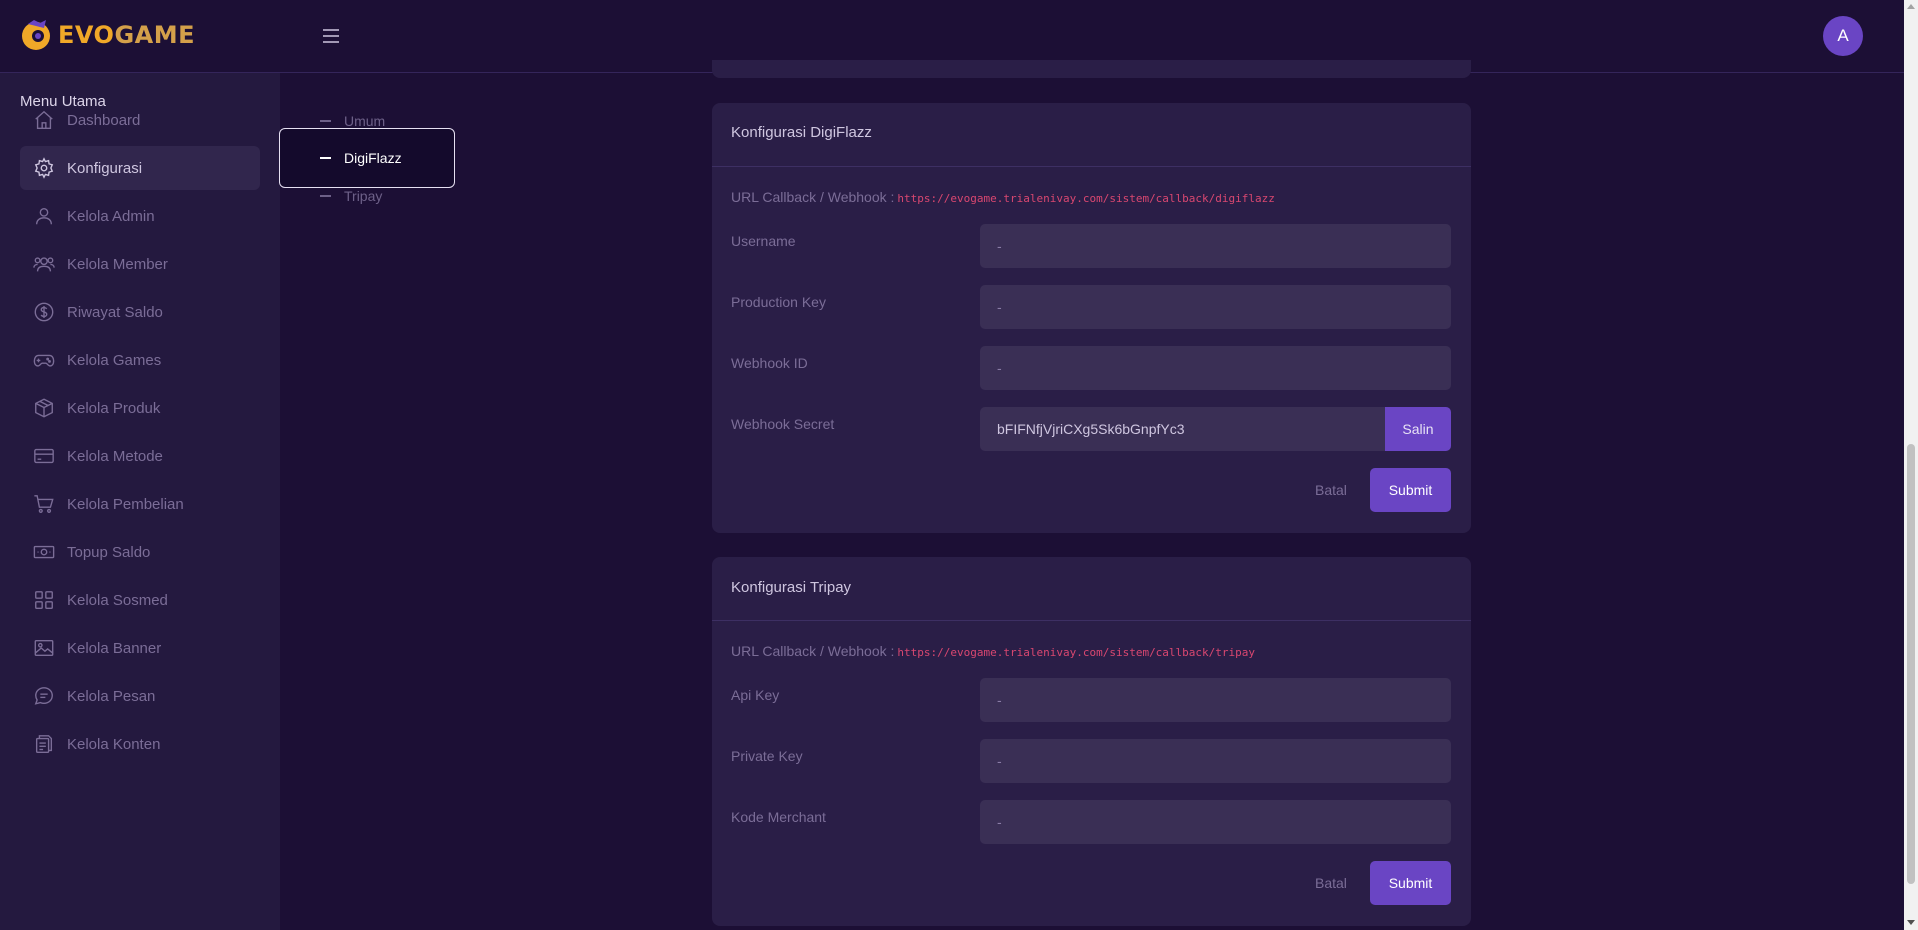 This screenshot has height=930, width=1918. Describe the element at coordinates (44, 168) in the screenshot. I see `gear-icon` at that location.